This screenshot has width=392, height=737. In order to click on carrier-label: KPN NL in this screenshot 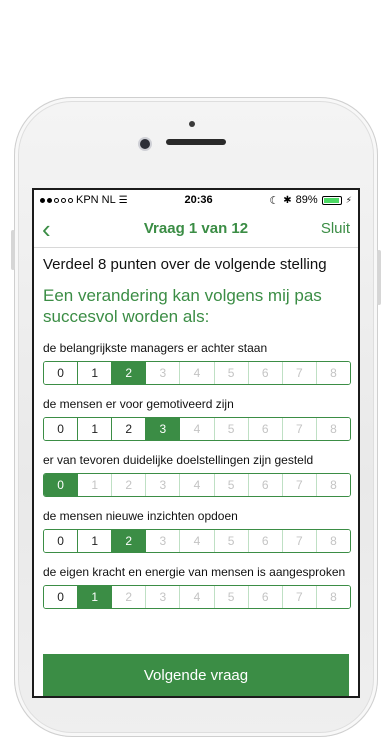, I will do `click(96, 200)`.